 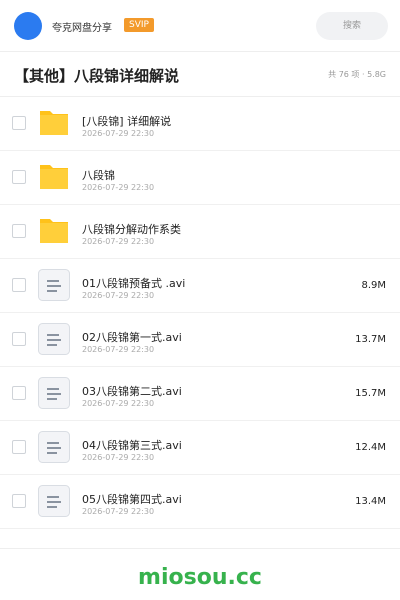 What do you see at coordinates (200, 502) in the screenshot?
I see `file-row: 05八段锦第四式.avi 2026-07-29 22:30 13.4M` at bounding box center [200, 502].